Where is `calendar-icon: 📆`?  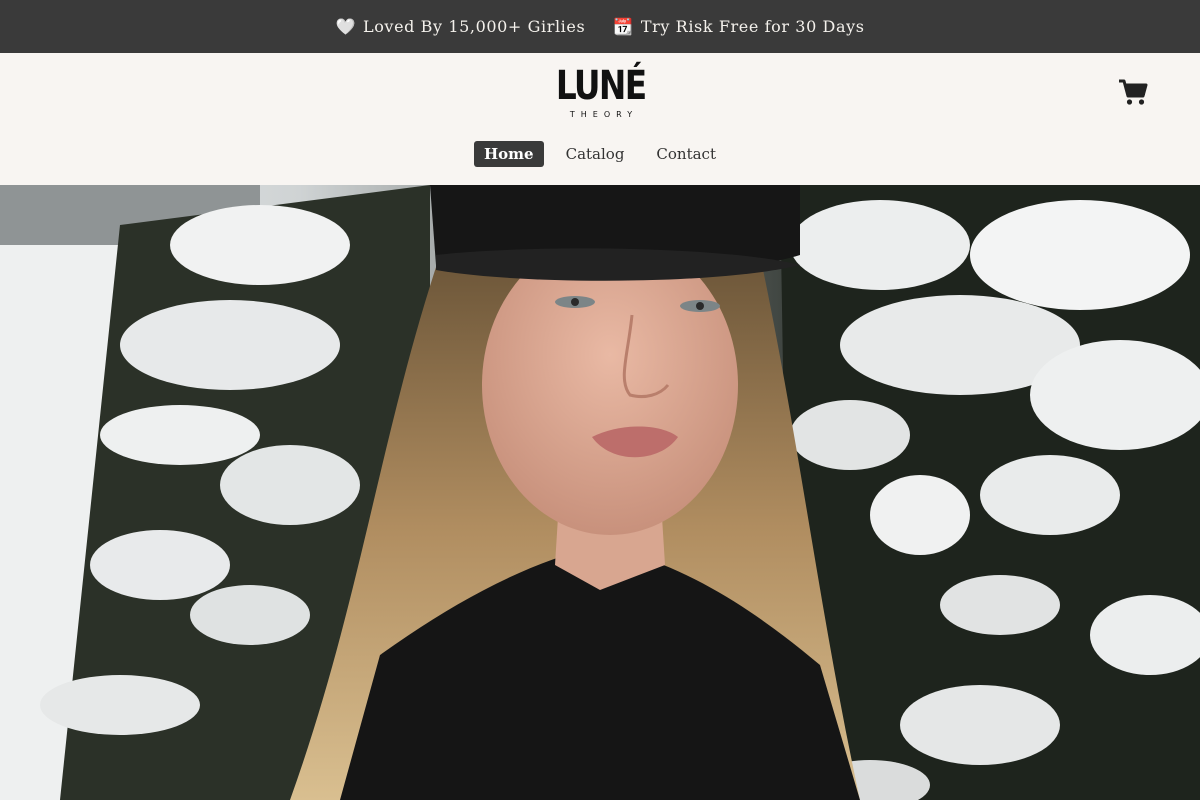
calendar-icon: 📆 is located at coordinates (623, 26).